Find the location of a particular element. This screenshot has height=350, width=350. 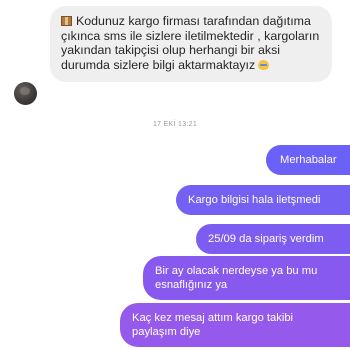

sender-avatar is located at coordinates (25, 93).